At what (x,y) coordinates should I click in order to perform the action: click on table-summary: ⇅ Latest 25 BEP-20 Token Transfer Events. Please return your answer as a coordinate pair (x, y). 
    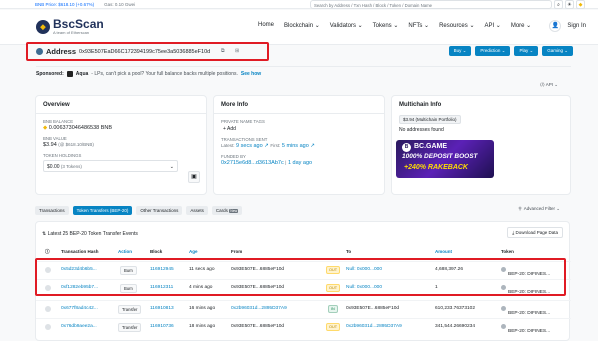
    Looking at the image, I should click on (90, 234).